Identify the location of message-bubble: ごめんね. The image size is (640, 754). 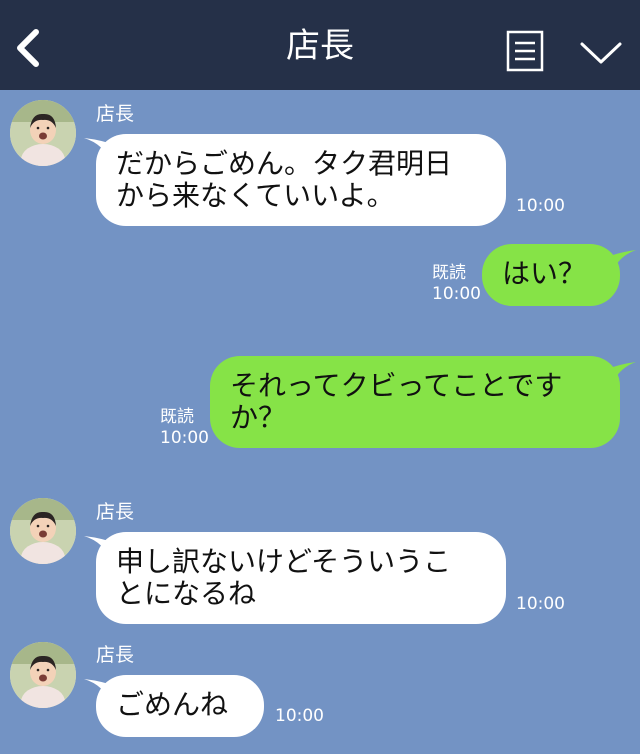
(180, 706).